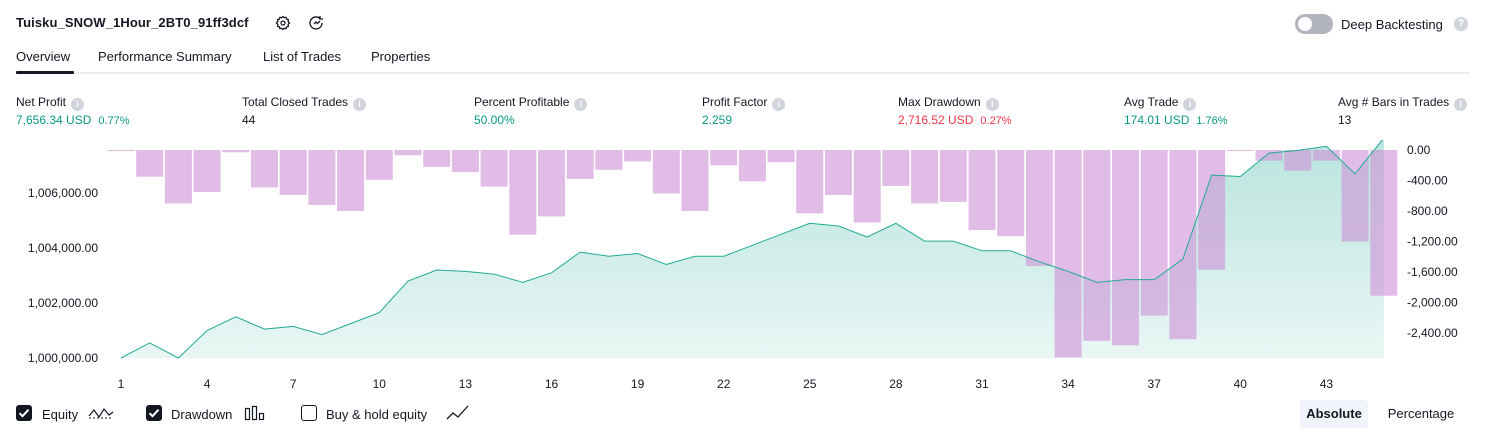  What do you see at coordinates (1327, 383) in the screenshot?
I see `x-tick-label: 43` at bounding box center [1327, 383].